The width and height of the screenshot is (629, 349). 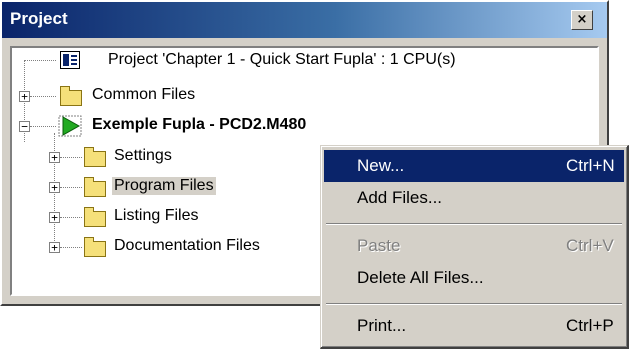 I want to click on close-icon: ×, so click(x=582, y=19).